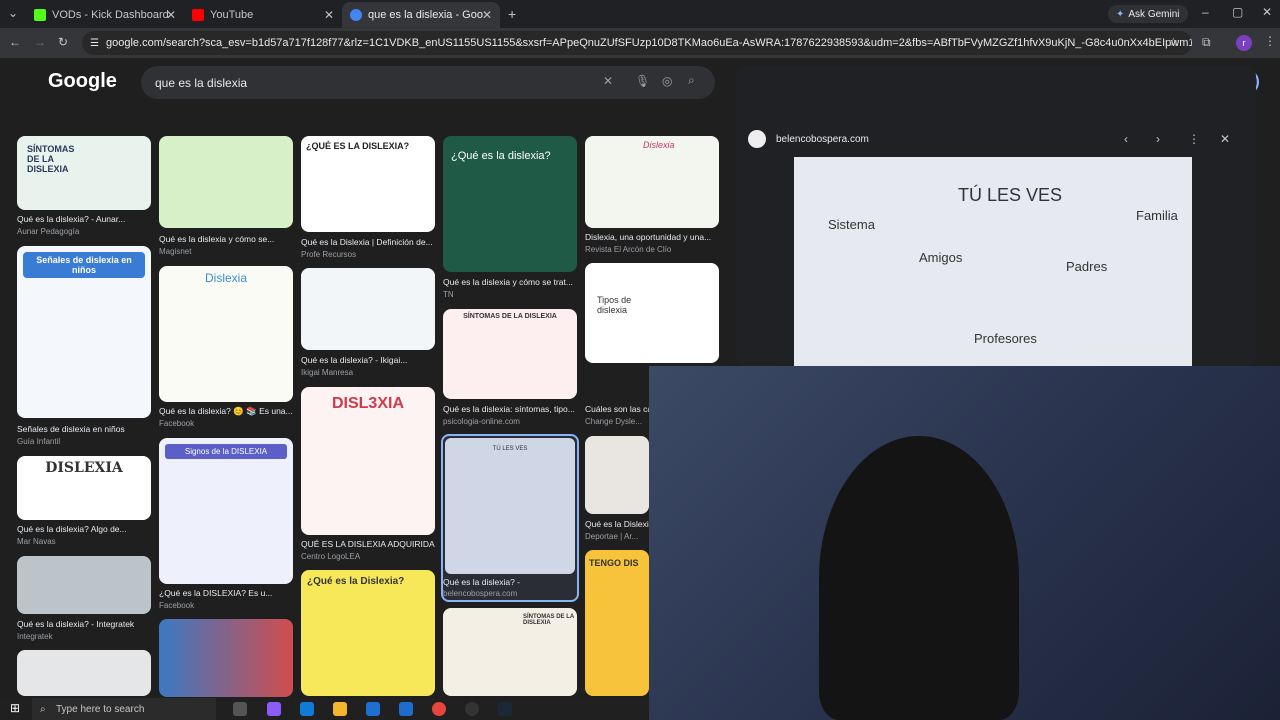  I want to click on result-source: Integratek, so click(84, 636).